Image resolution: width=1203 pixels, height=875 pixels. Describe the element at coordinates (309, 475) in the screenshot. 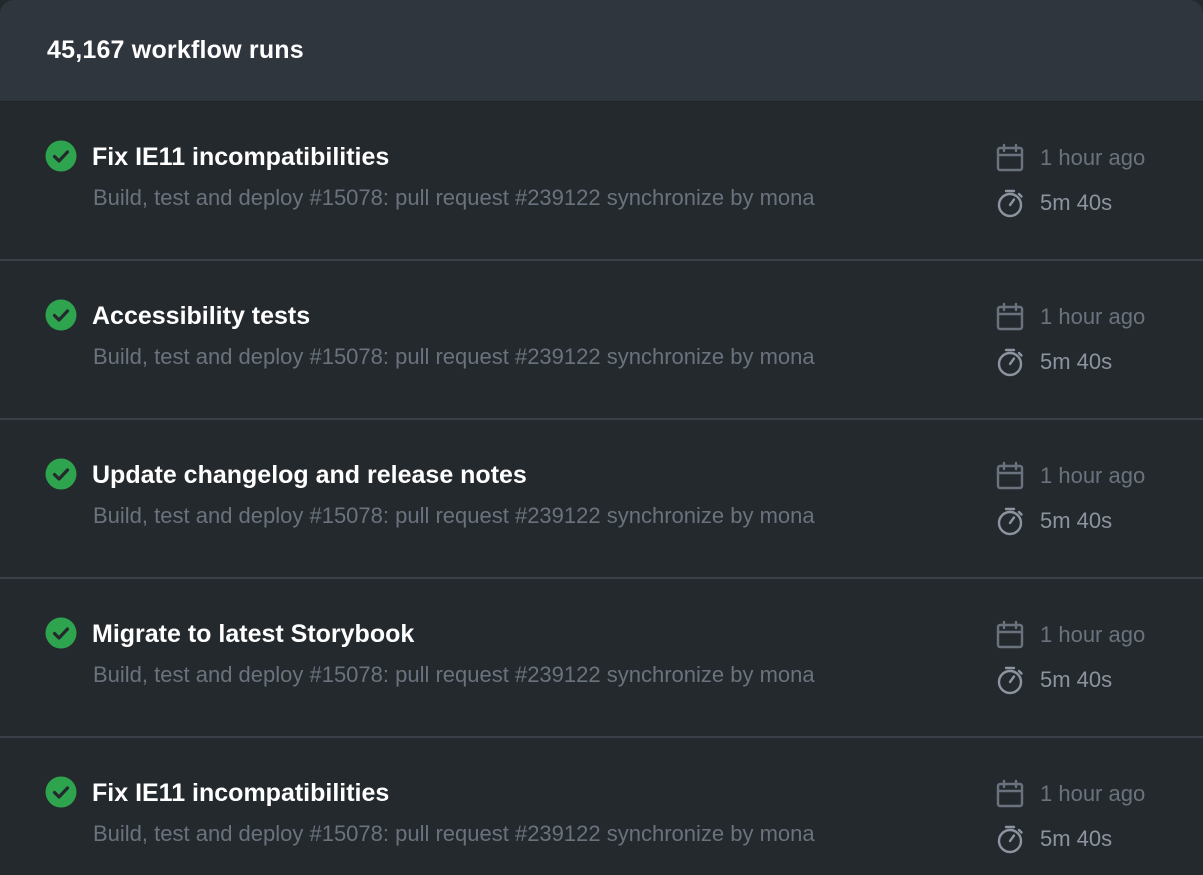

I see `workflow-run-title: Update changelog and release notes` at that location.